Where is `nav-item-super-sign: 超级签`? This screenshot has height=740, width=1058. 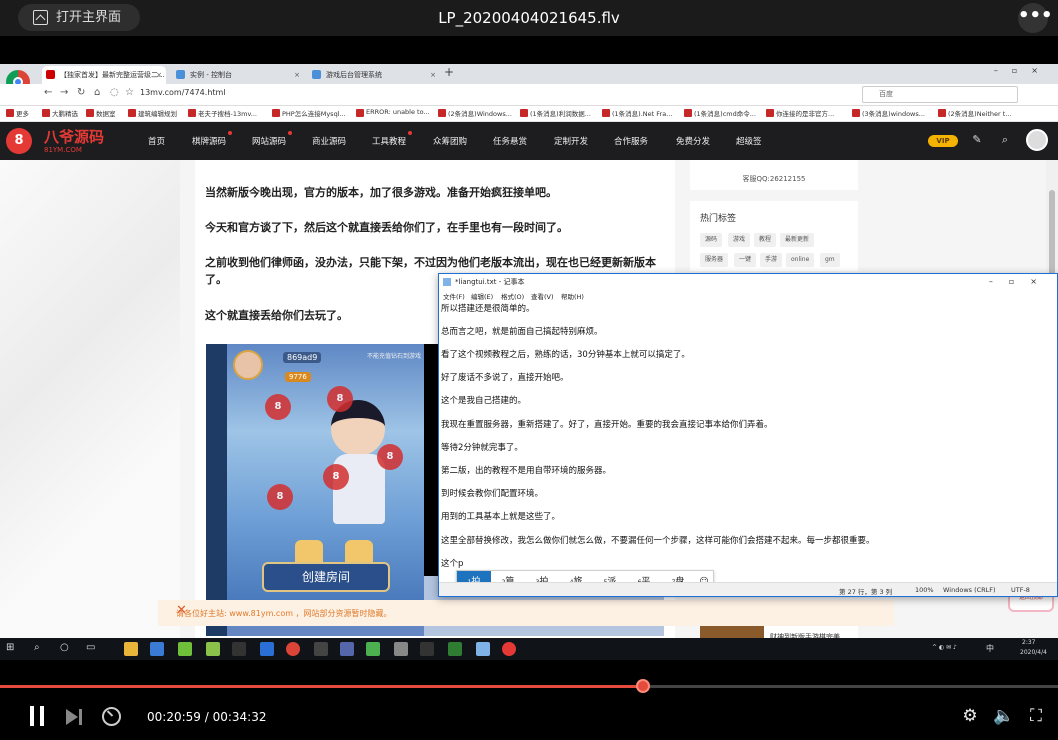
nav-item-super-sign: 超级签 is located at coordinates (749, 141).